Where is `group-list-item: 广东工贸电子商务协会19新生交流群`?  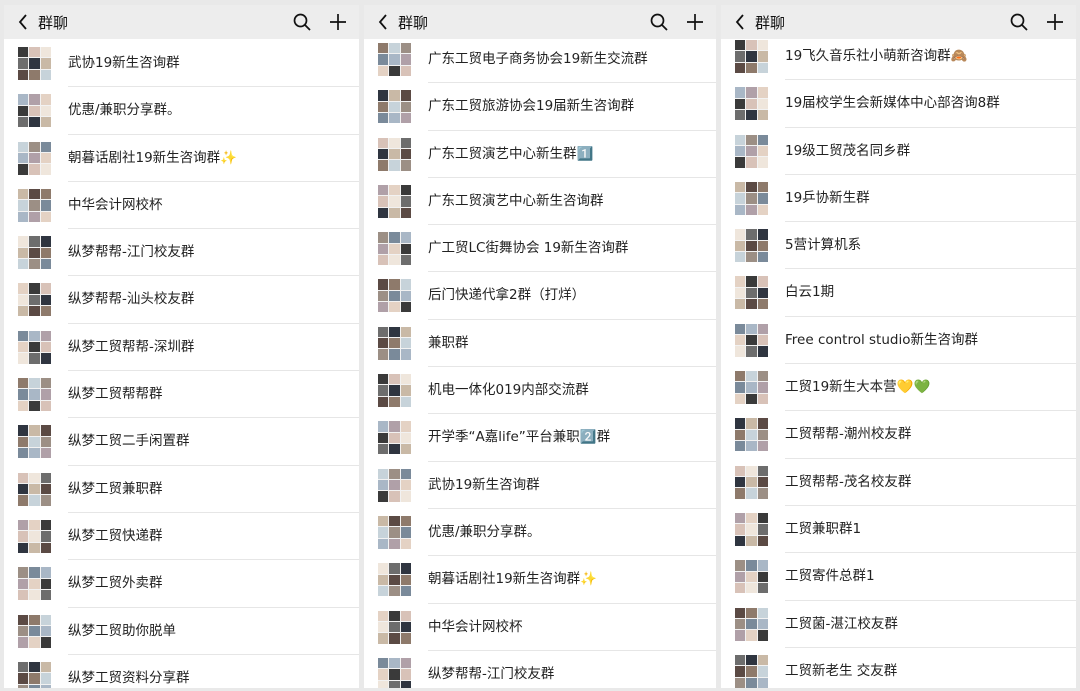 group-list-item: 广东工贸电子商务协会19新生交流群 is located at coordinates (540, 60).